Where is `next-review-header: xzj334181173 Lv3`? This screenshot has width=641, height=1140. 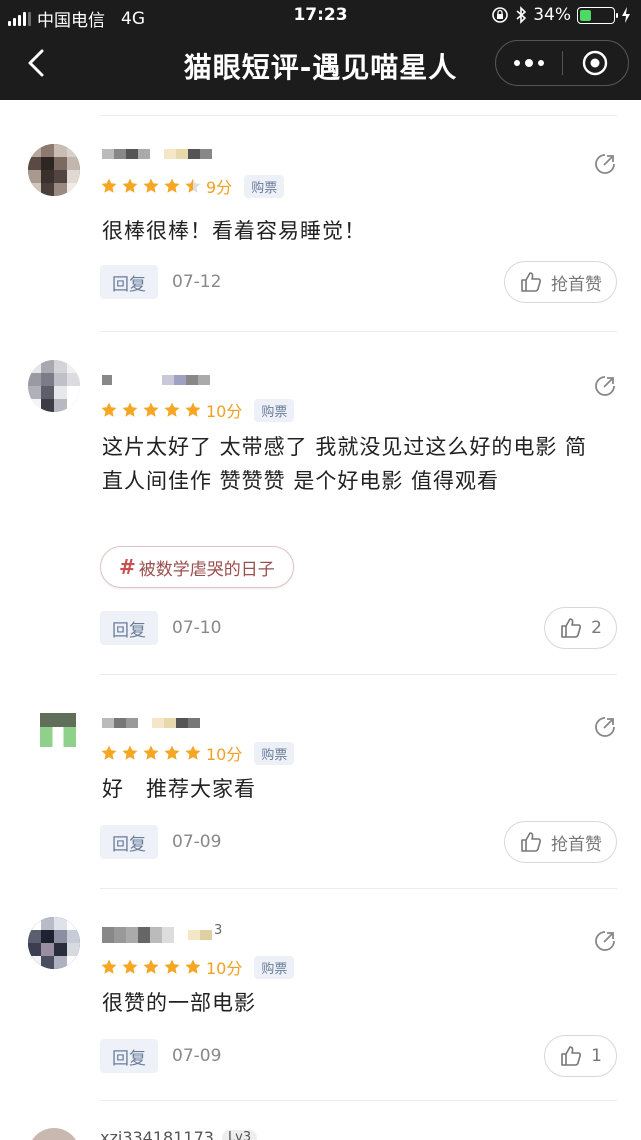
next-review-header: xzj334181173 Lv3 is located at coordinates (179, 1134).